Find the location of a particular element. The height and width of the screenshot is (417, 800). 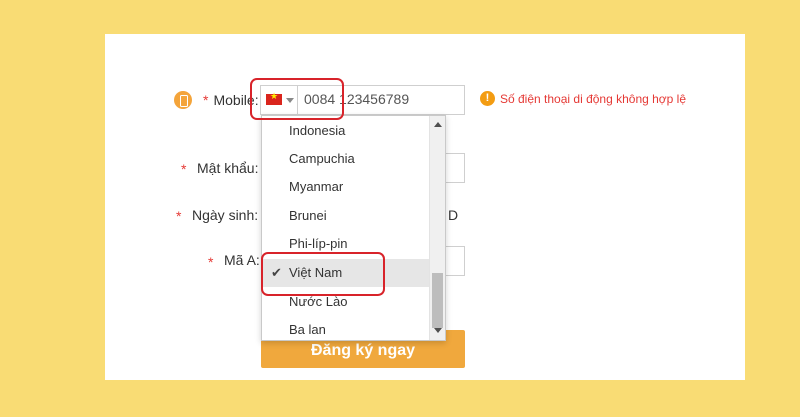

scroll-down-arrow-icon is located at coordinates (438, 330).